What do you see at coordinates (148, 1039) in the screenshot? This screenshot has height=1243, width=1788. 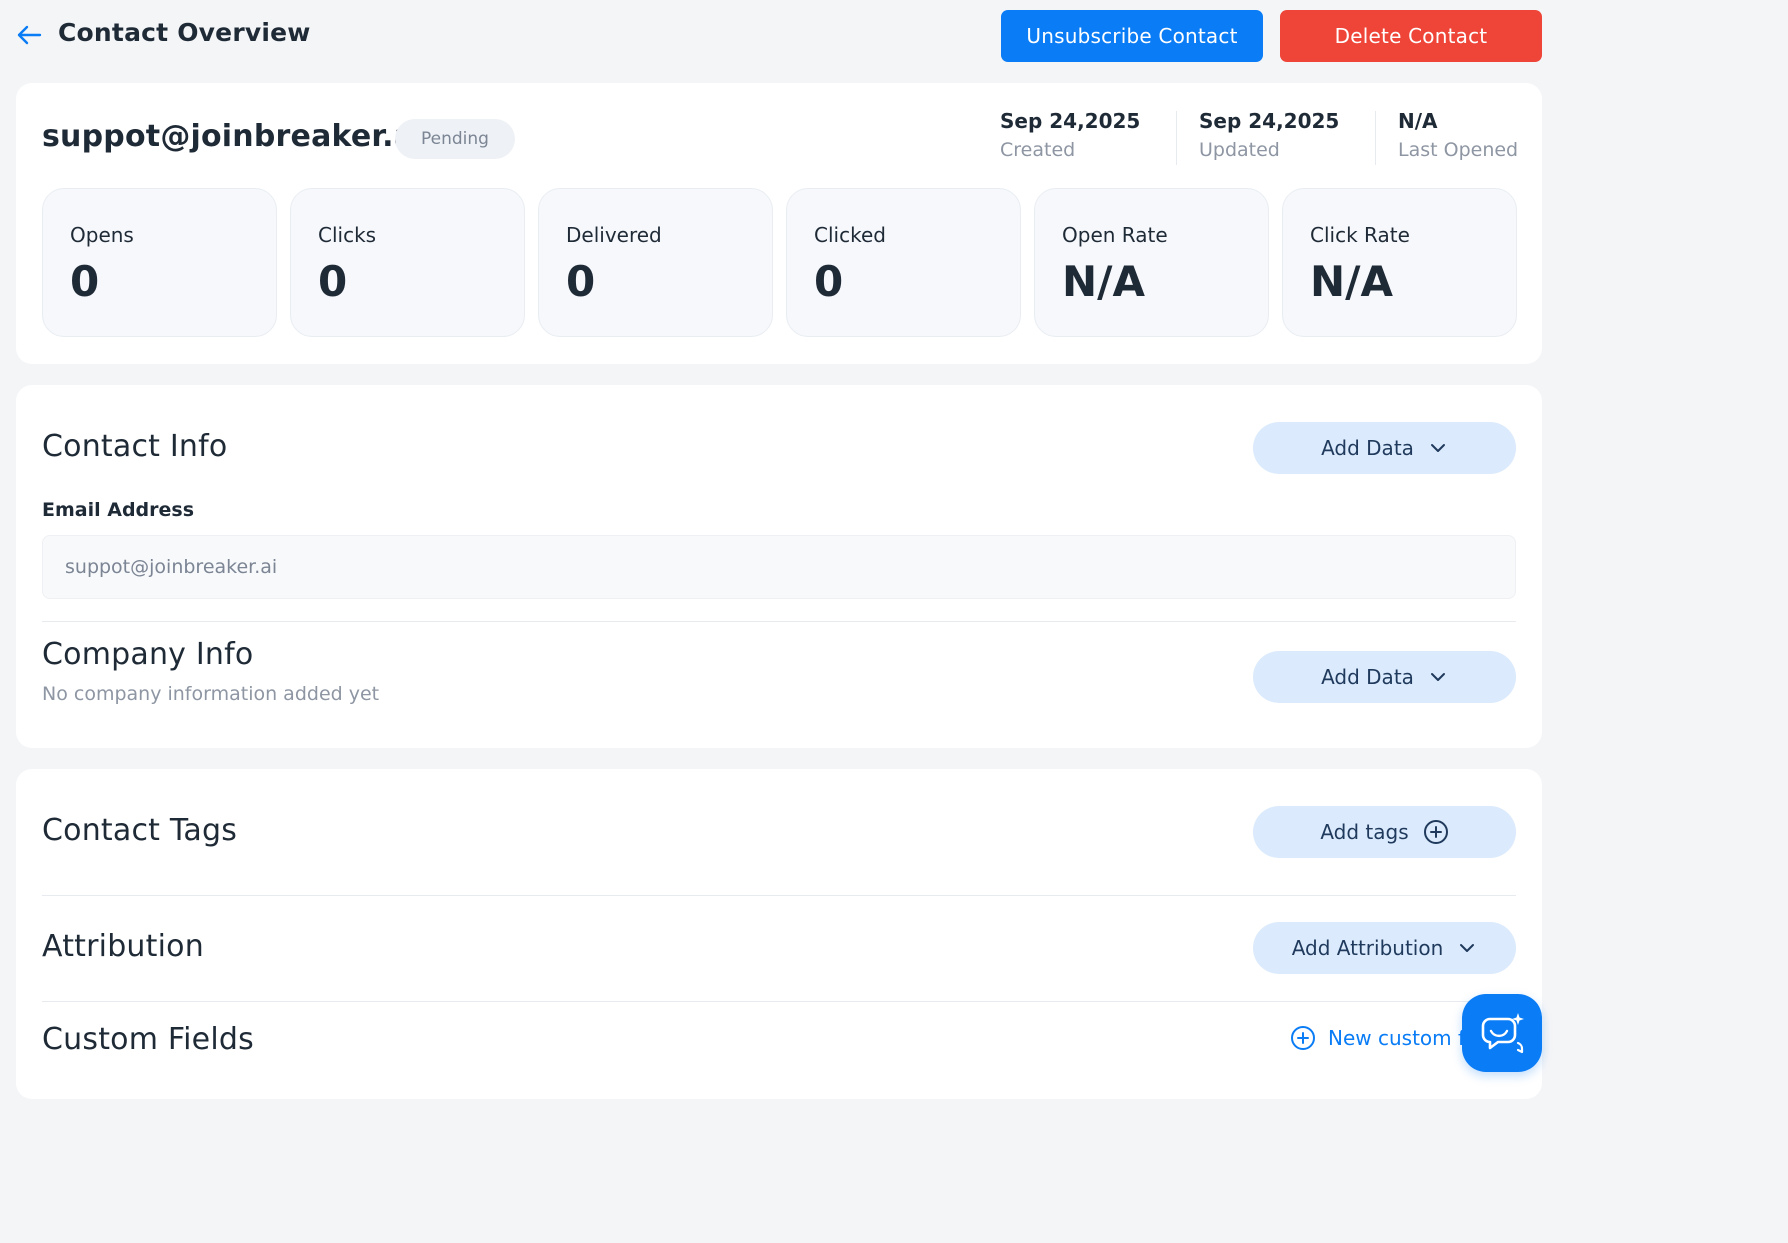 I see `custom-fields-title: Custom Fields` at bounding box center [148, 1039].